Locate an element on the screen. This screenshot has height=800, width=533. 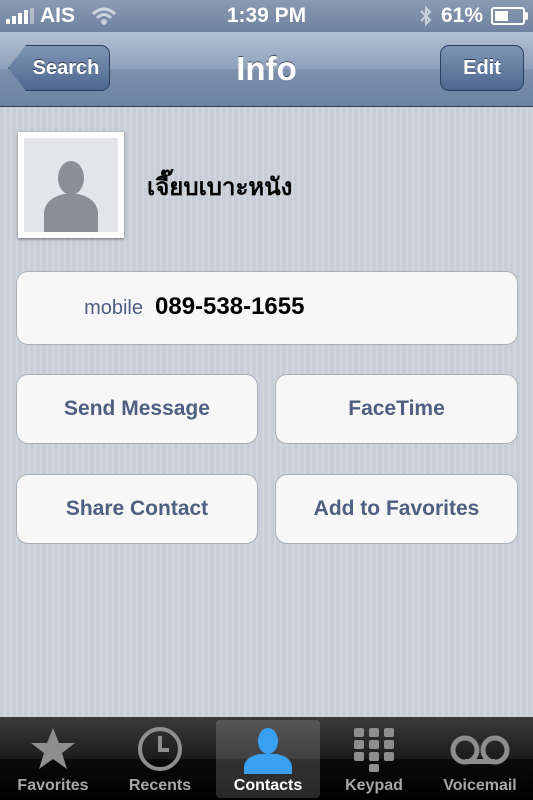
contact-photo is located at coordinates (71, 185).